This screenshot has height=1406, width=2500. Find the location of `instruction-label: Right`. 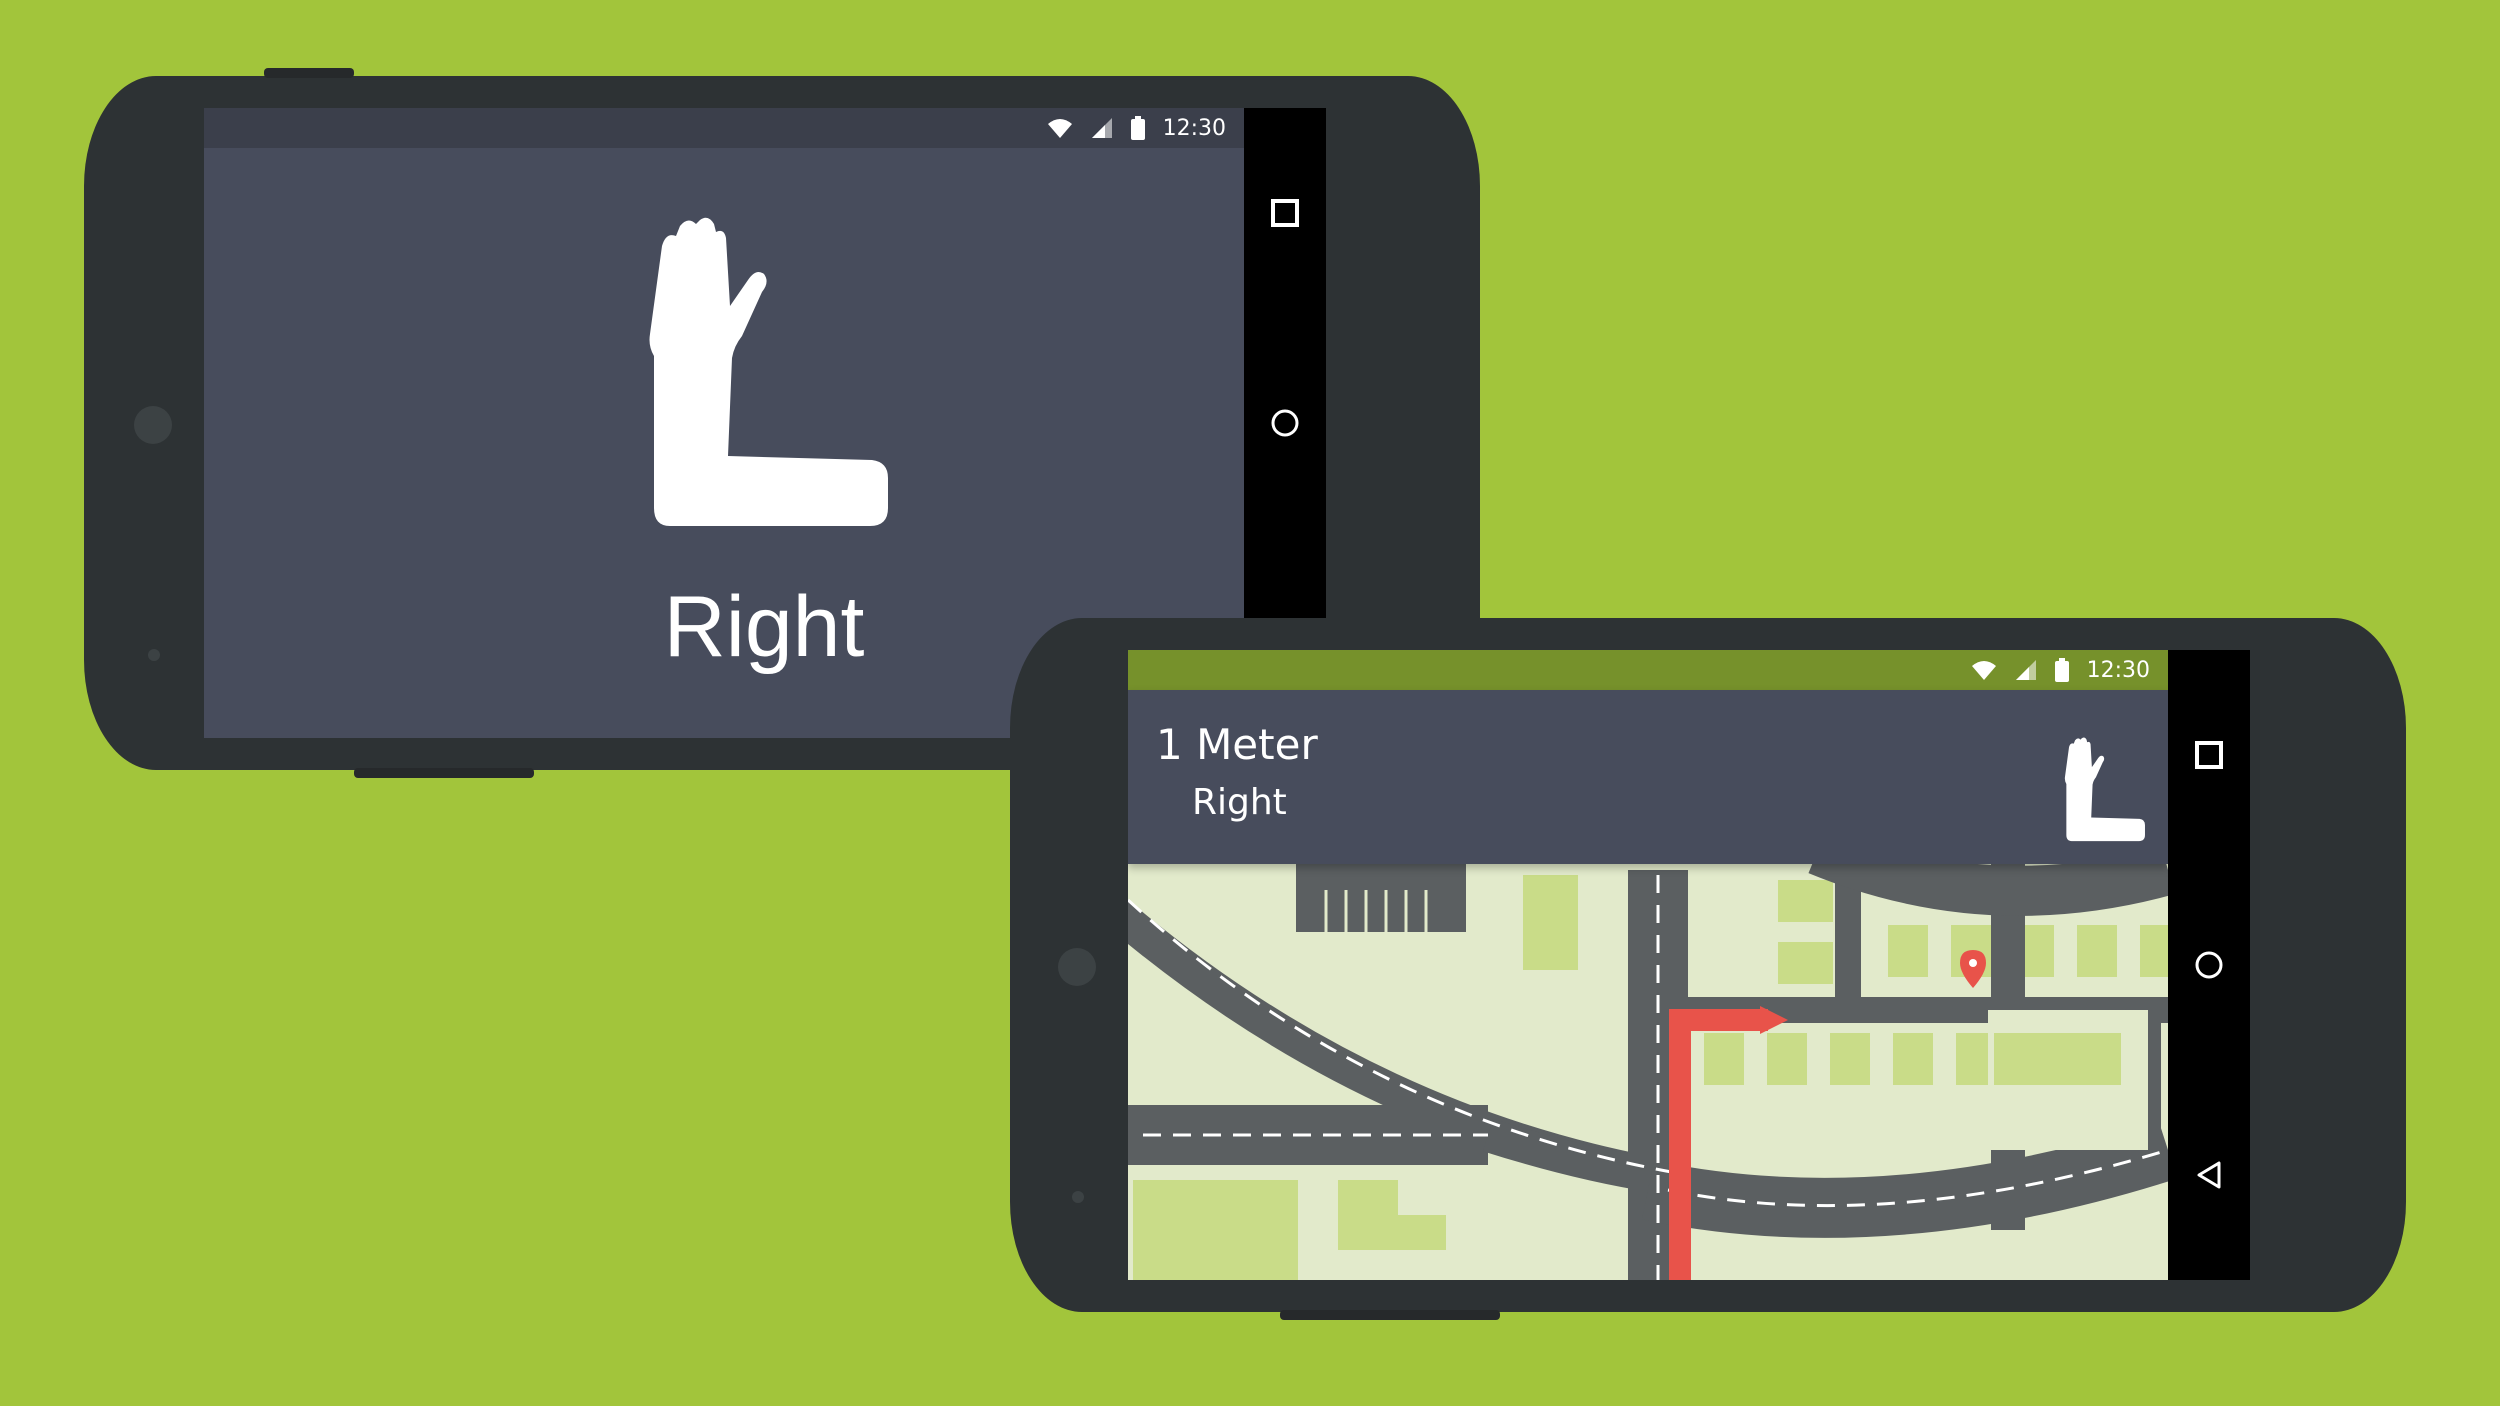

instruction-label: Right is located at coordinates (764, 627).